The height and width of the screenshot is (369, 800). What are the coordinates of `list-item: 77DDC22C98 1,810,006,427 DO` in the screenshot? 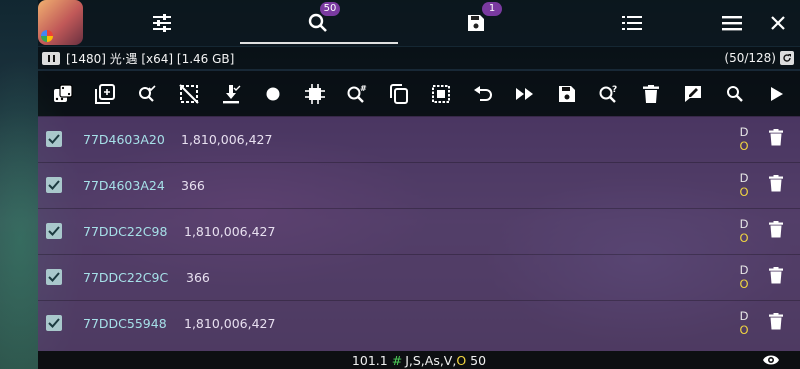 It's located at (419, 230).